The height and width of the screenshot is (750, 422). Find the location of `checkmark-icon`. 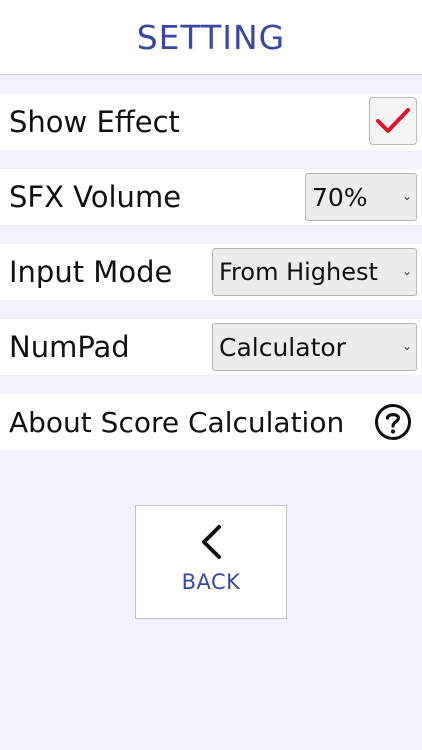

checkmark-icon is located at coordinates (393, 120).